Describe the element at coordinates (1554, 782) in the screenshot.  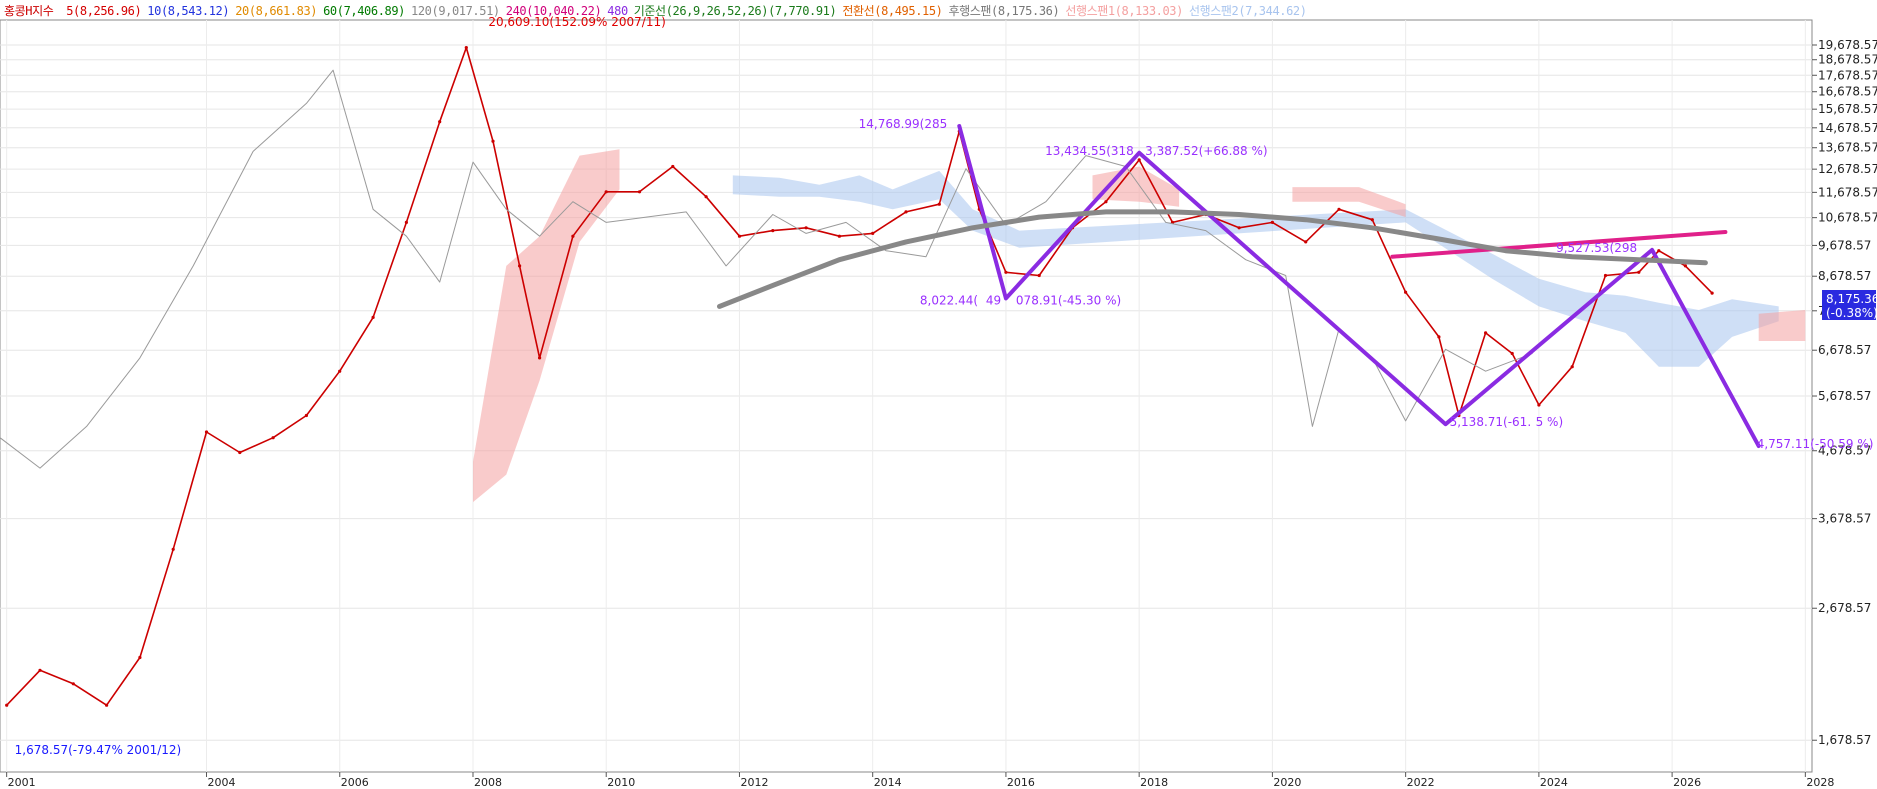
I see `x-tick-label: 2024` at that location.